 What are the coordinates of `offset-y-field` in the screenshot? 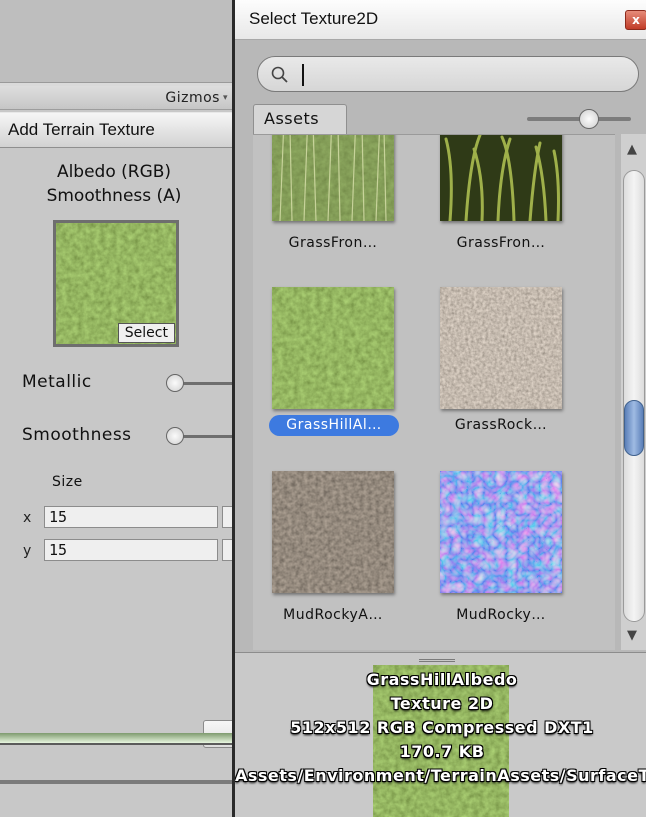 It's located at (227, 550).